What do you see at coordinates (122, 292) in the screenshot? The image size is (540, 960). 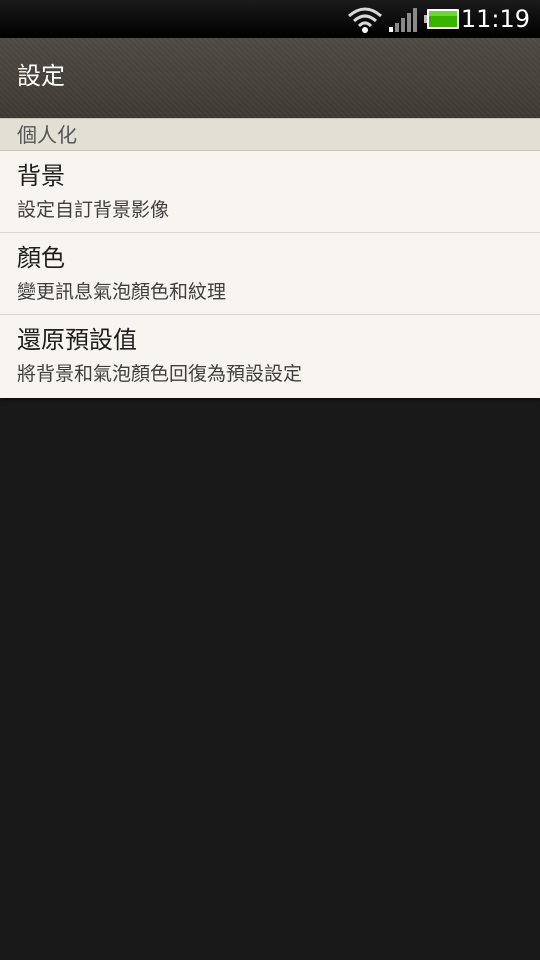 I see `item-subtitle: 變更訊息氣泡顏色和紋理` at bounding box center [122, 292].